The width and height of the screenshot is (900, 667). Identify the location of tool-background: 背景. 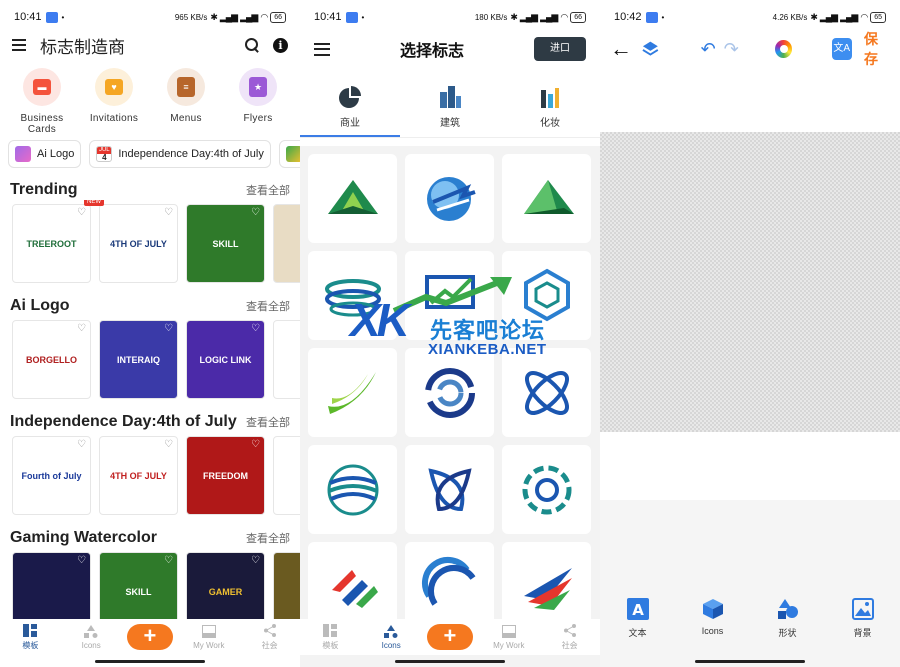
(863, 618).